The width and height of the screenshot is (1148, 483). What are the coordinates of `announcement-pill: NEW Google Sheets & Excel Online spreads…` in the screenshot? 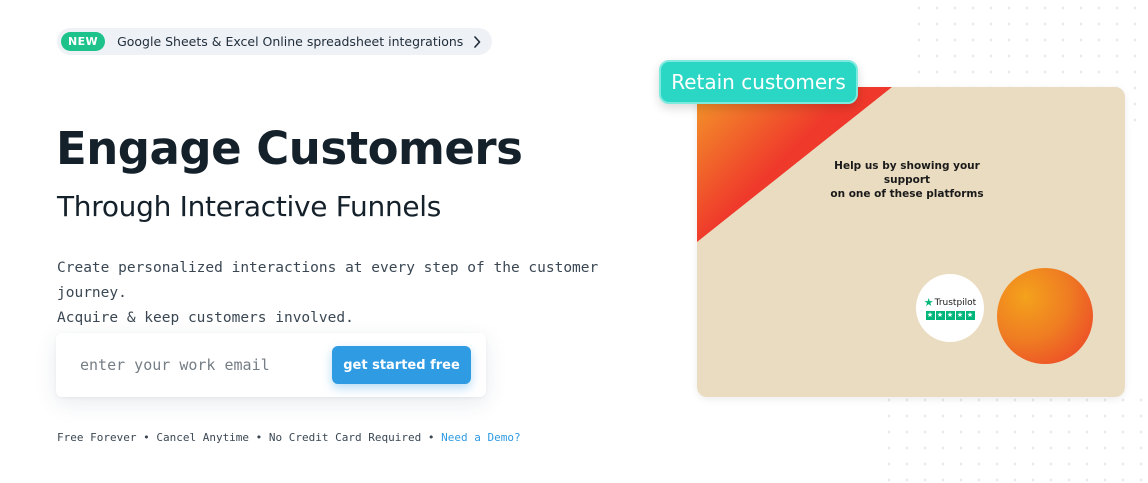 It's located at (274, 41).